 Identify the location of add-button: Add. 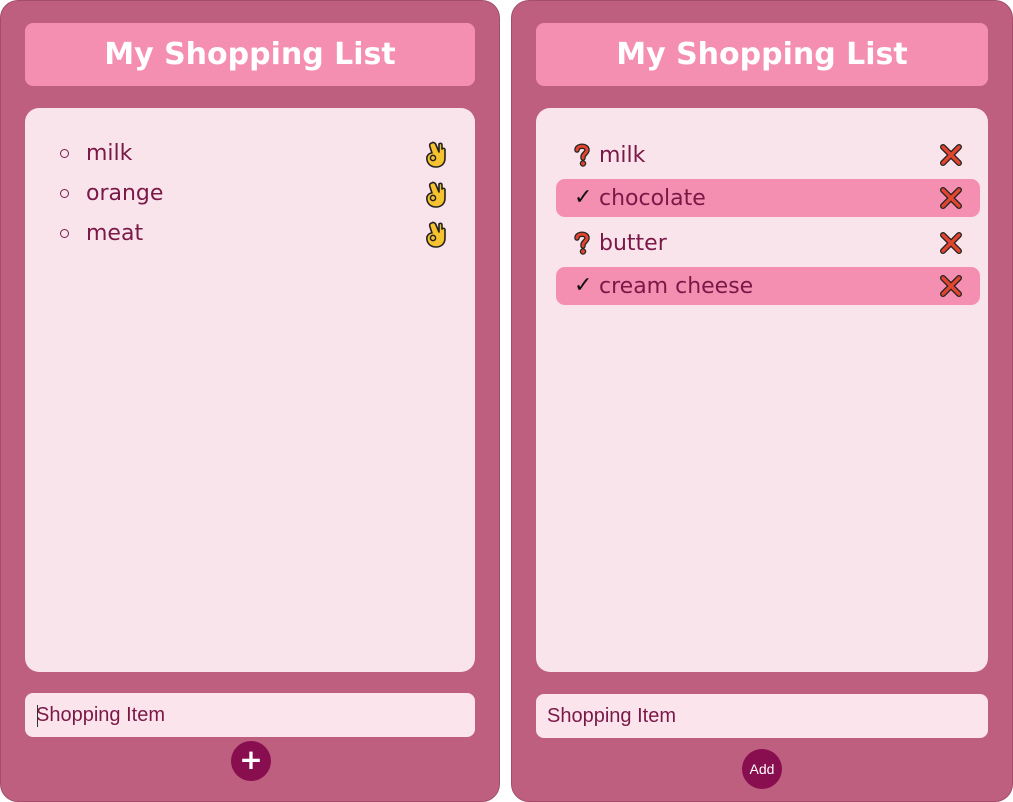
(762, 769).